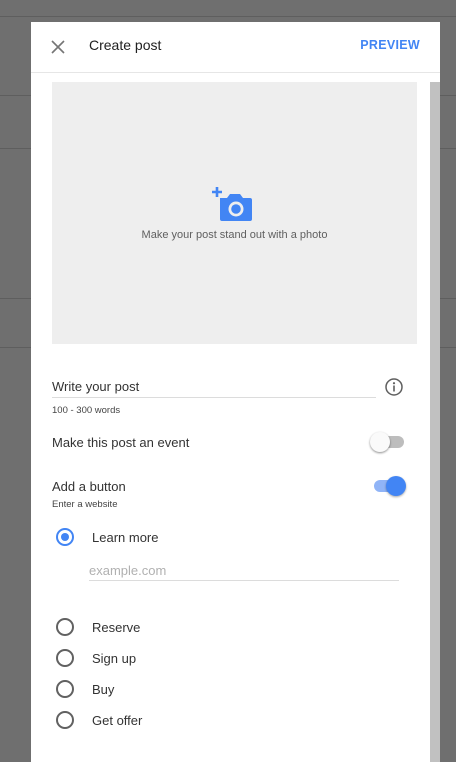 This screenshot has height=762, width=456. I want to click on add-photo-text: Make your post stand out with a photo, so click(234, 235).